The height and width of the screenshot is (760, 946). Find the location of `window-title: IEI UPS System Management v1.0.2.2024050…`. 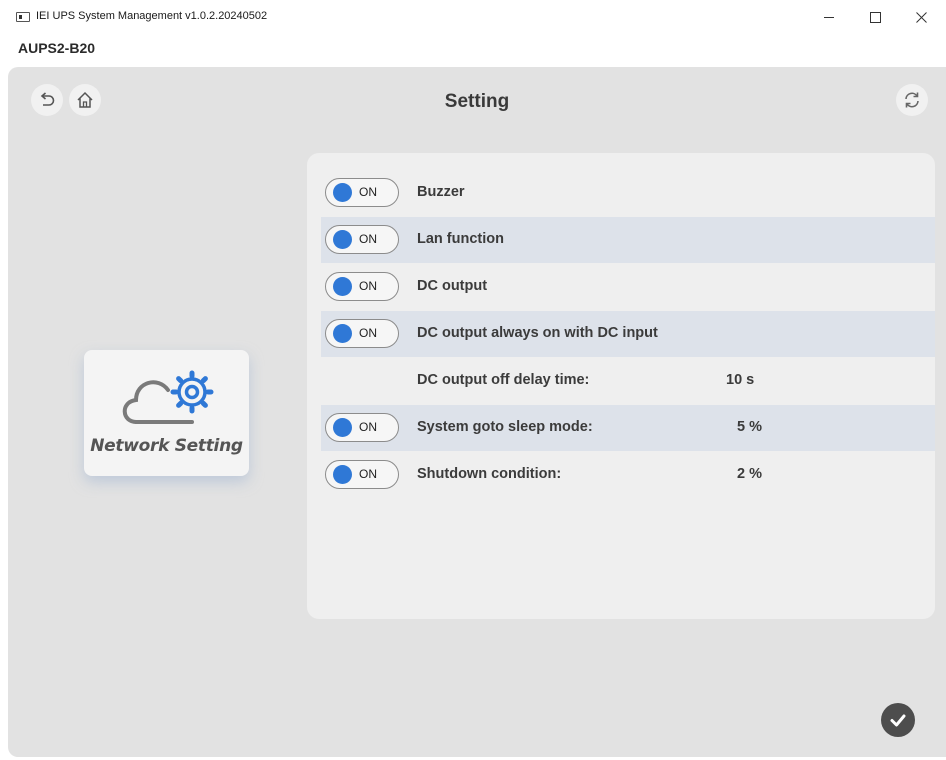

window-title: IEI UPS System Management v1.0.2.2024050… is located at coordinates (152, 16).